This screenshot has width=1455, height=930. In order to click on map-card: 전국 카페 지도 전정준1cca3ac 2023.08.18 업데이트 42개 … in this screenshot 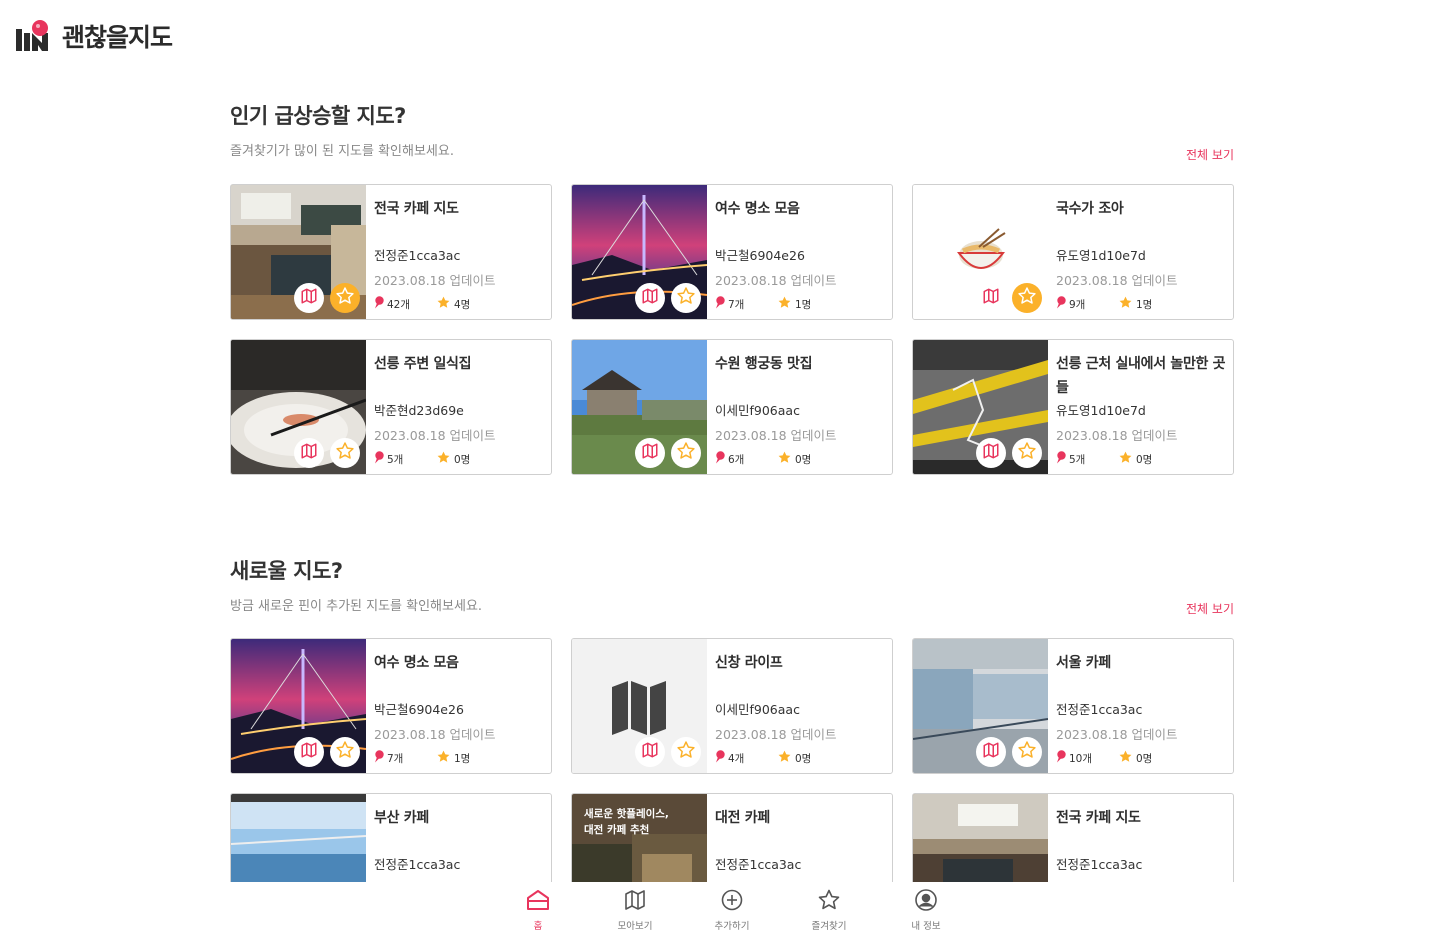, I will do `click(391, 252)`.